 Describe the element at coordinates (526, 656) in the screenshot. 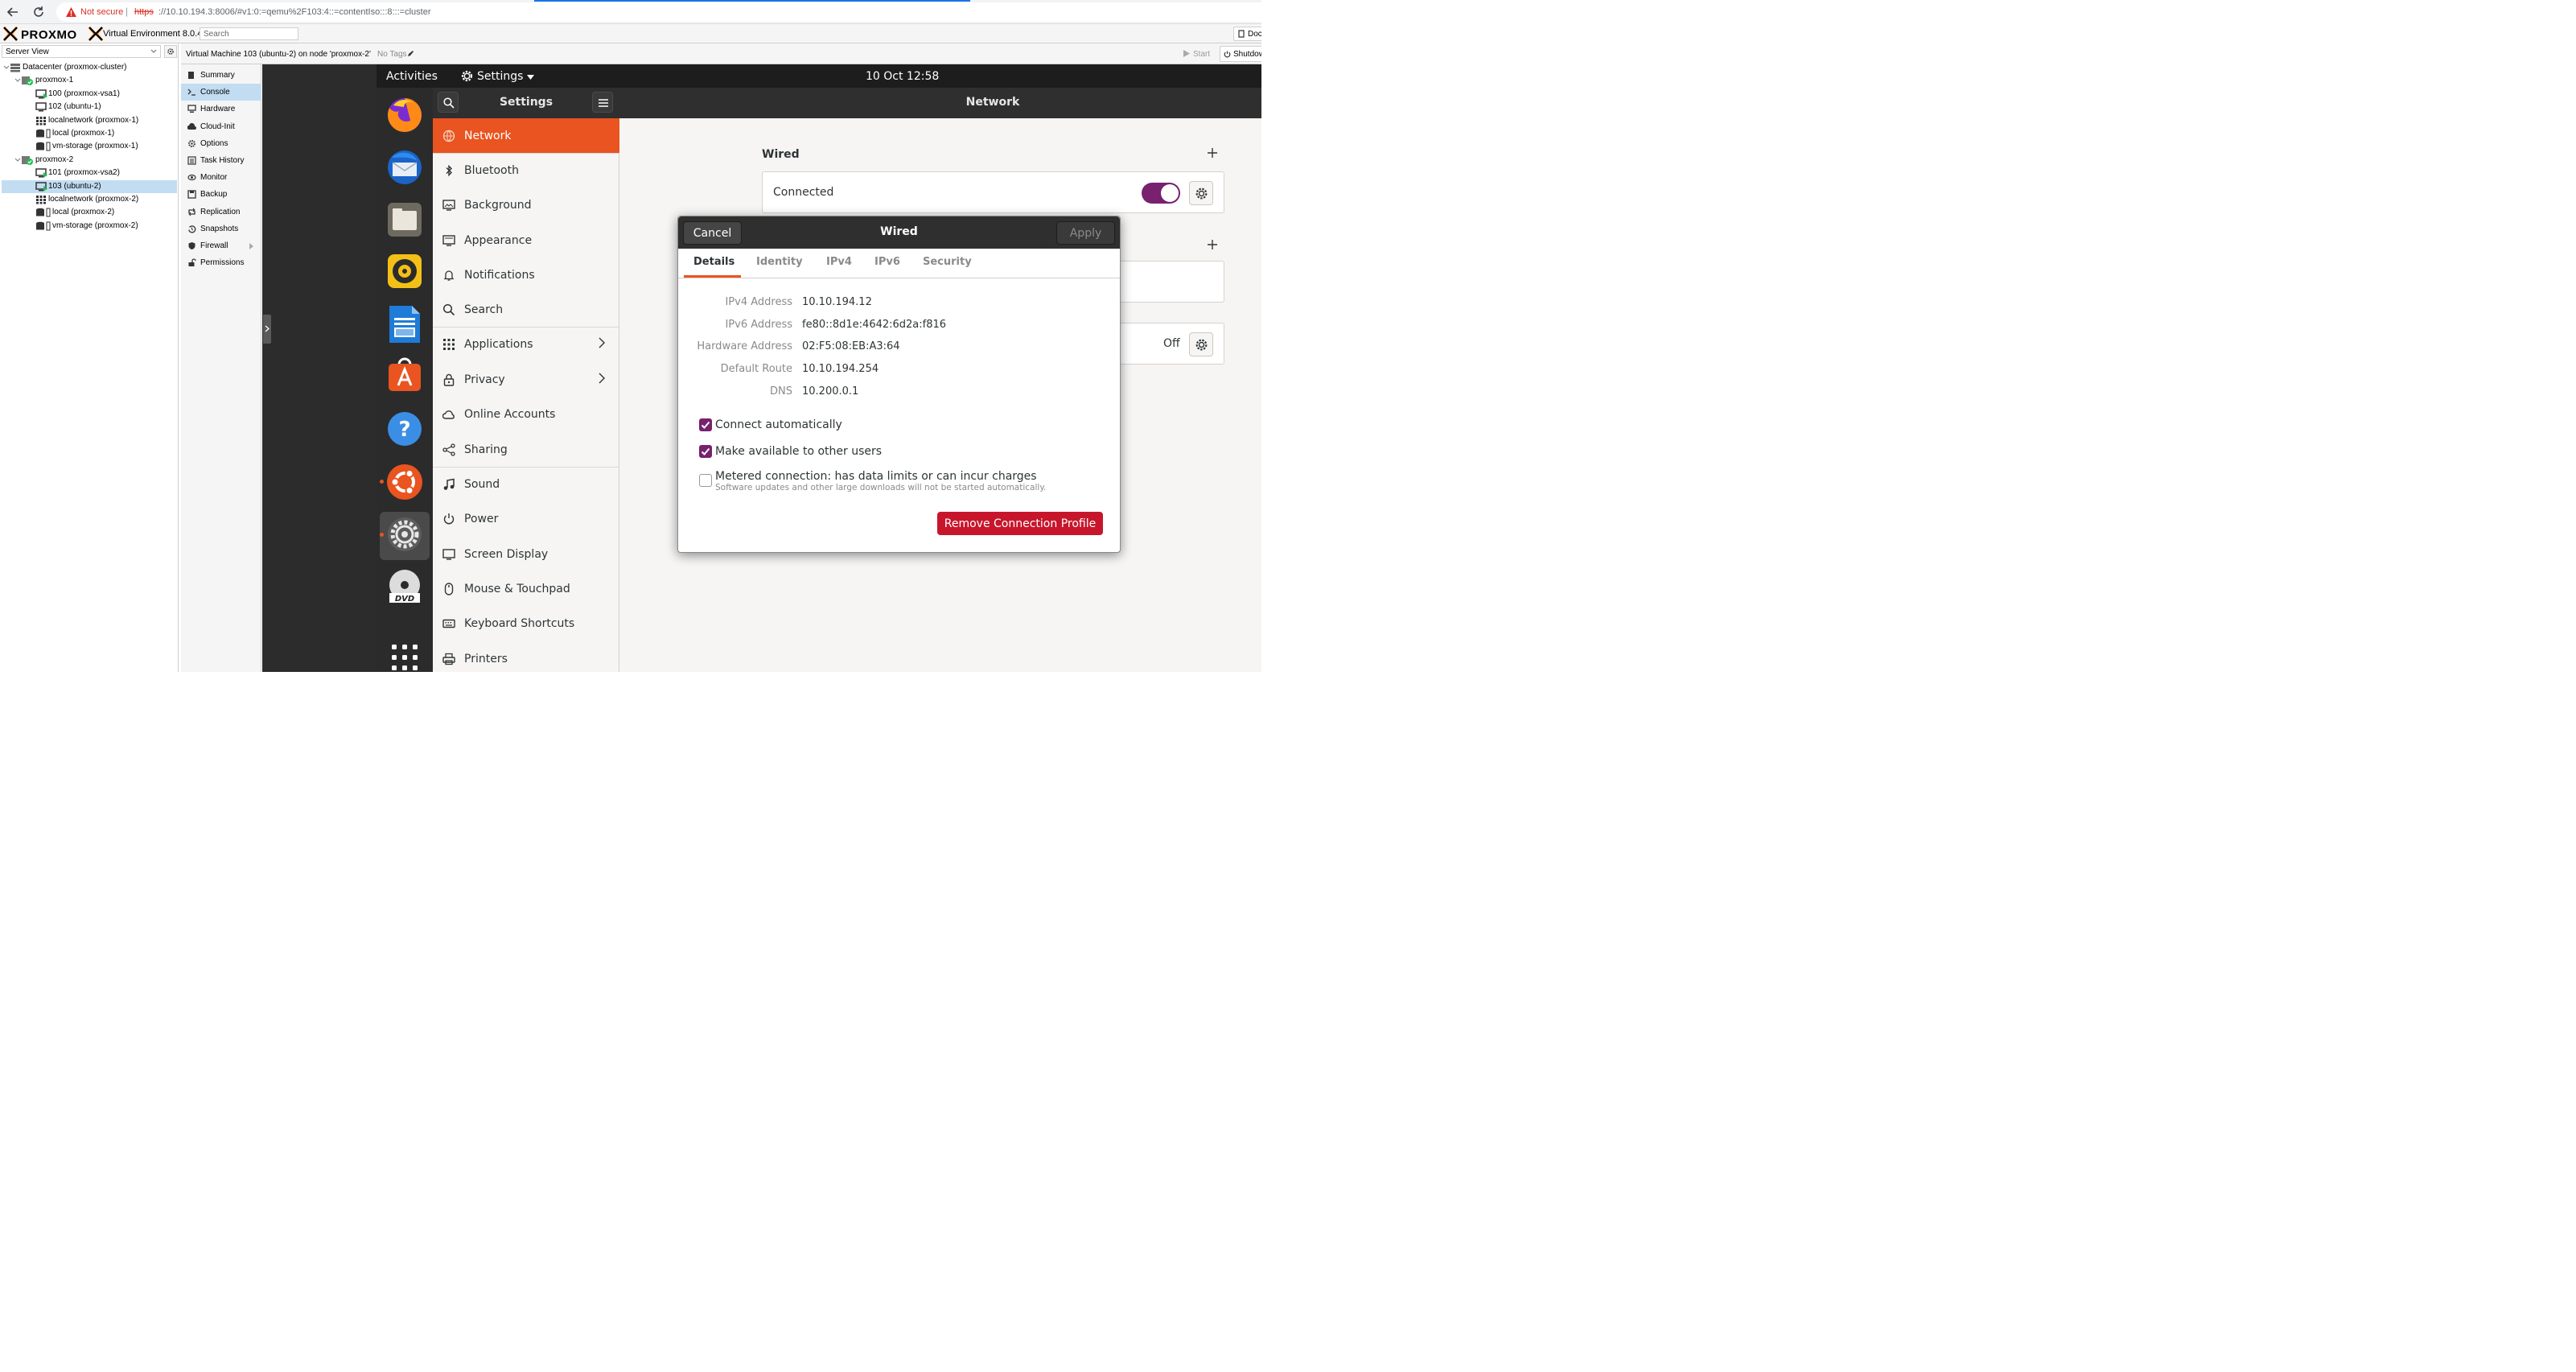

I see `settings-item-printers: Printers` at that location.